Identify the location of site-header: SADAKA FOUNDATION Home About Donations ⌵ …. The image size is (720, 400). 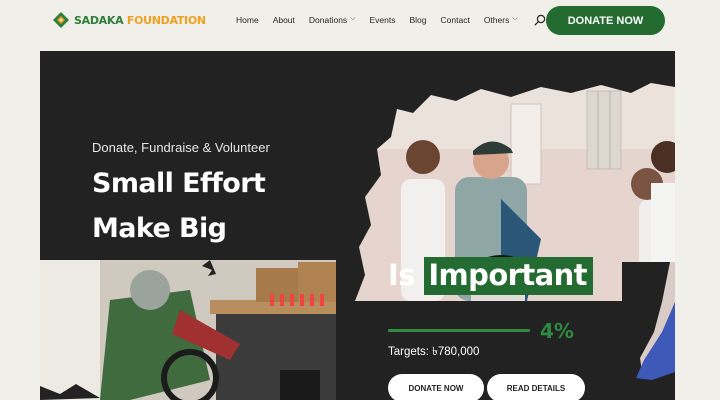
(360, 21).